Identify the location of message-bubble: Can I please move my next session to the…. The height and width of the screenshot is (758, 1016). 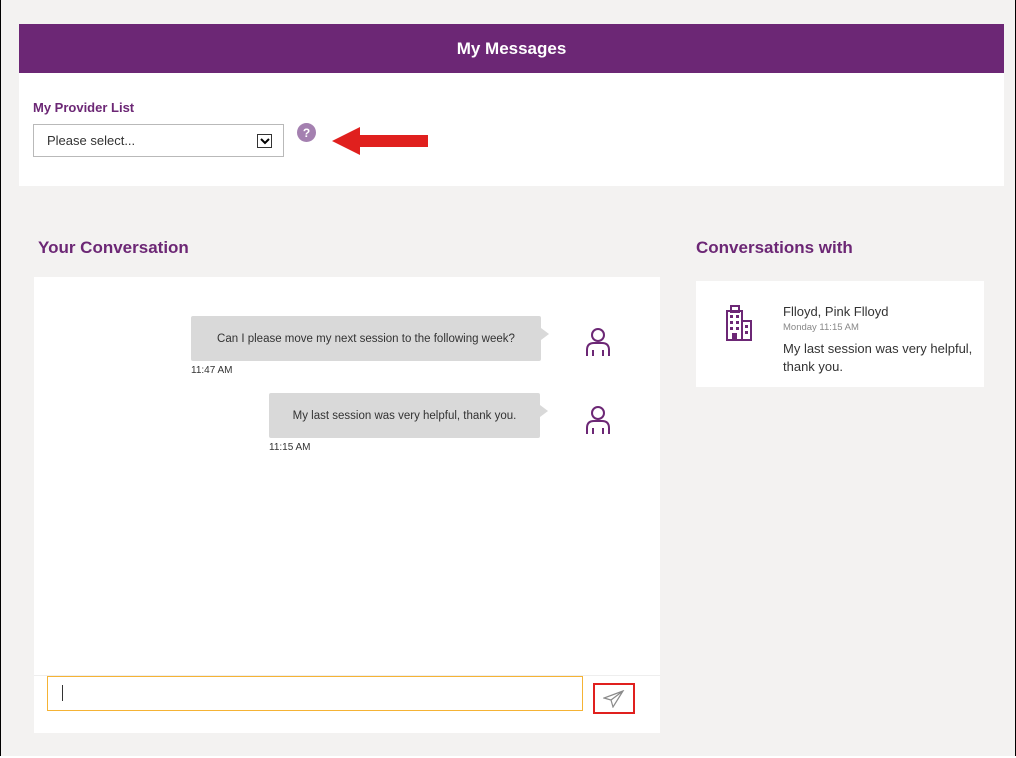
(370, 338).